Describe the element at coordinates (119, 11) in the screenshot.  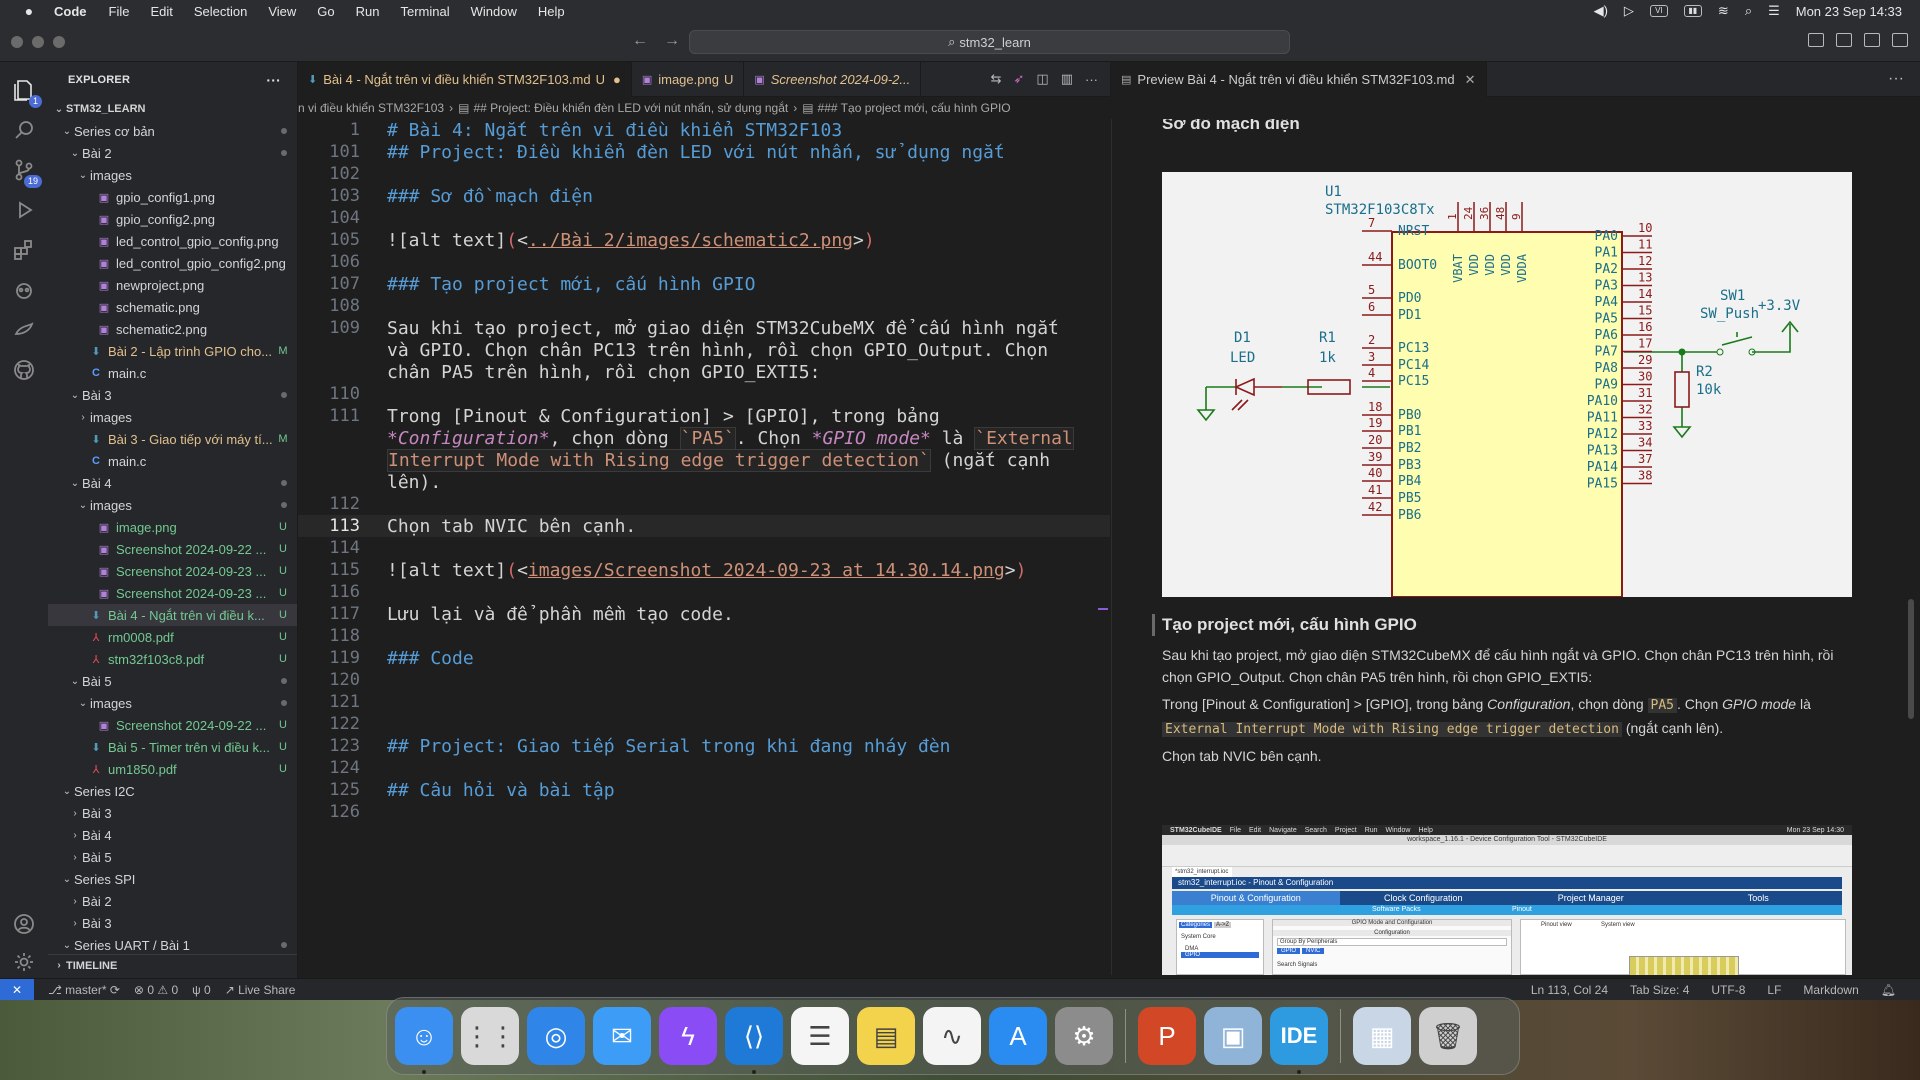
I see `menu-file: File` at that location.